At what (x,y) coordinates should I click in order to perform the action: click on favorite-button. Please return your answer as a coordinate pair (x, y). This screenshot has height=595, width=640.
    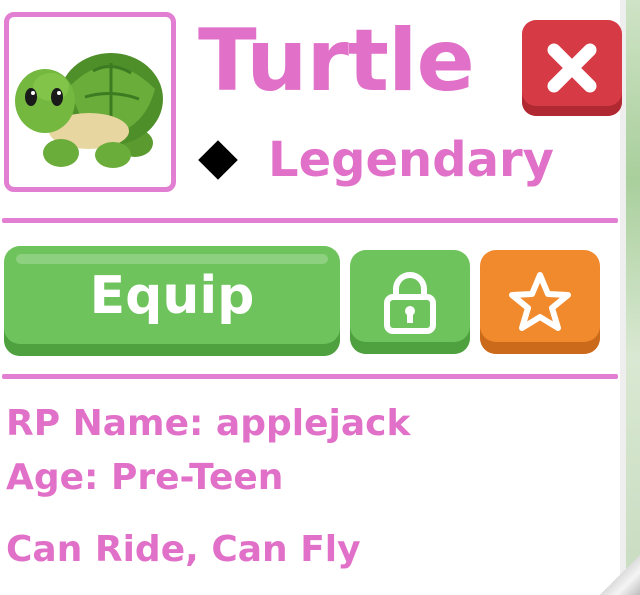
    Looking at the image, I should click on (540, 302).